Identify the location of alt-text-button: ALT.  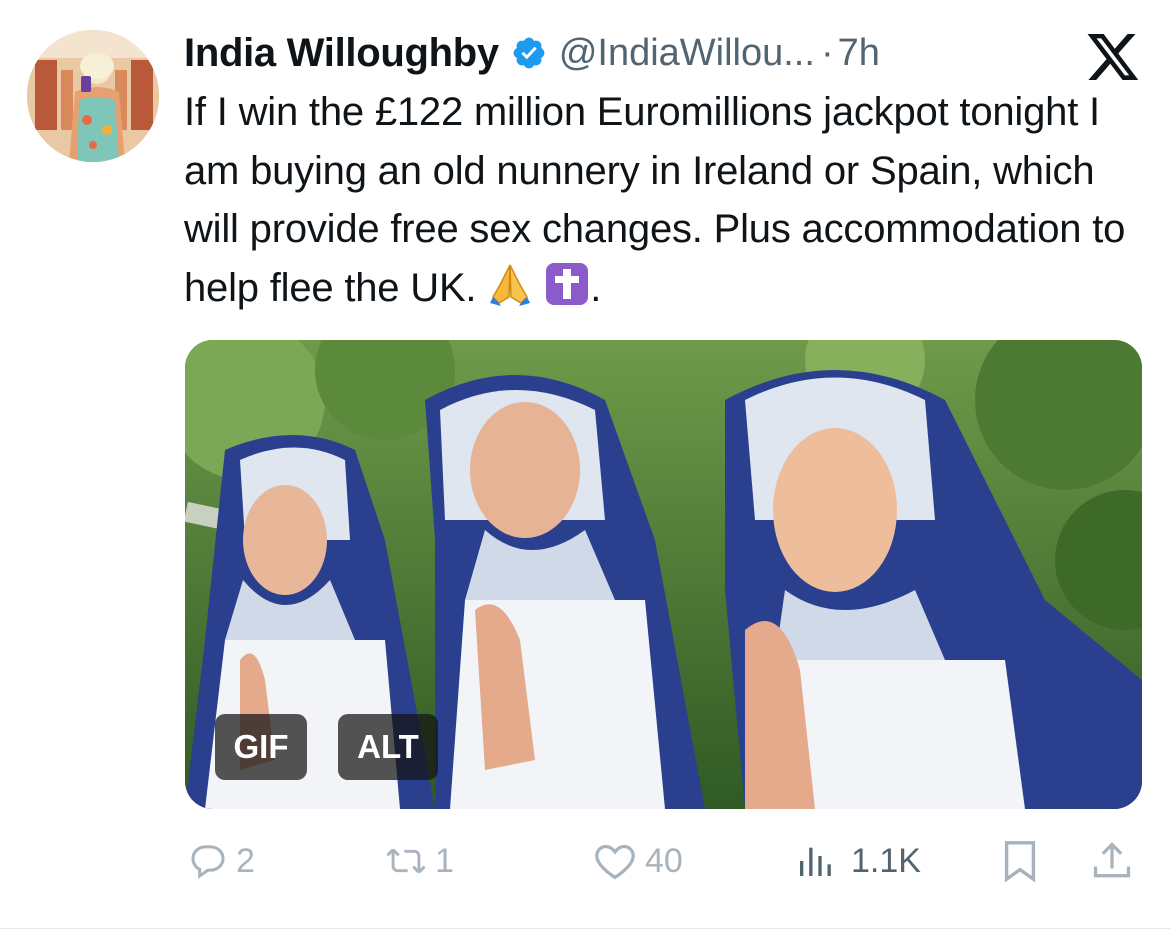
(388, 747).